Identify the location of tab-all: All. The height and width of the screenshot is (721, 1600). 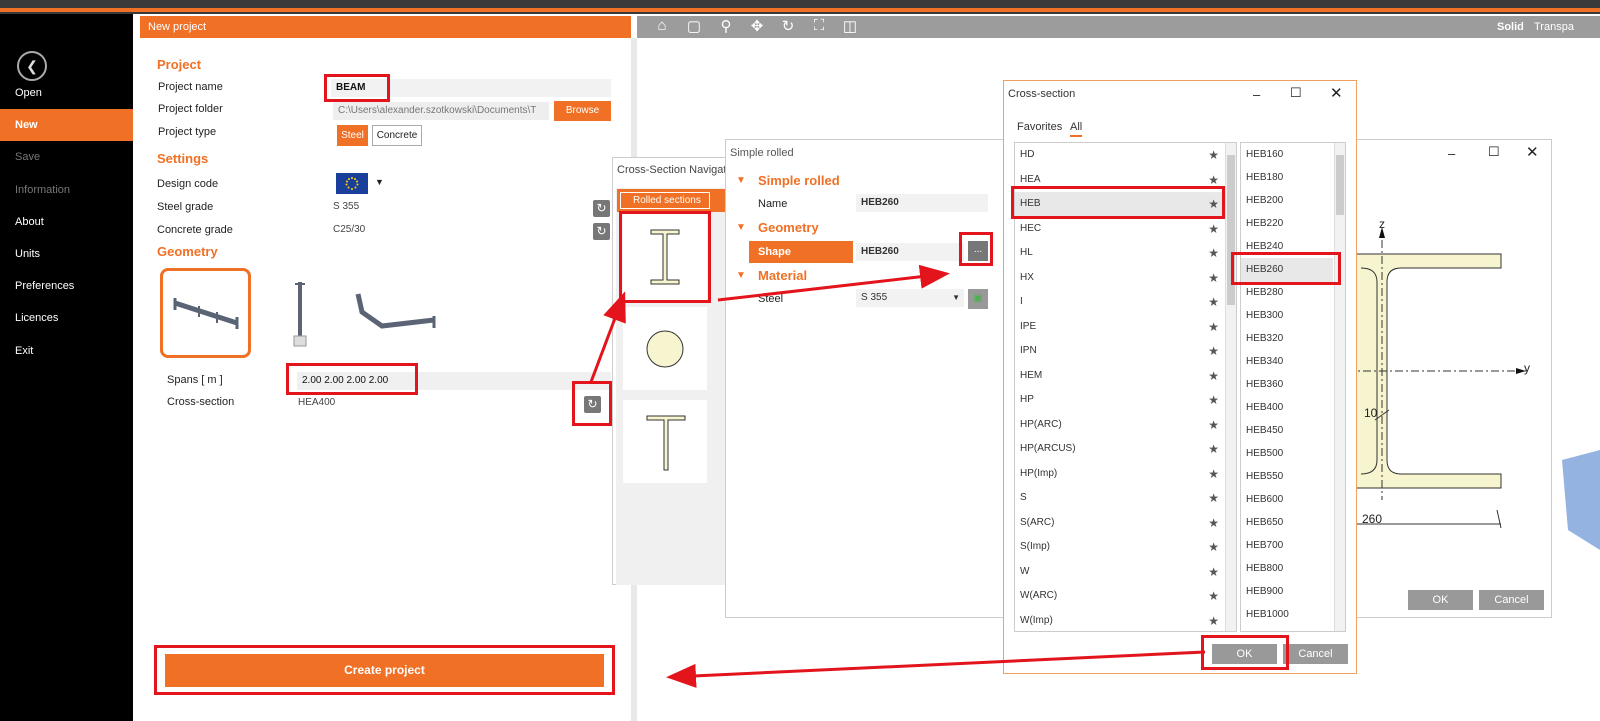
(1076, 129).